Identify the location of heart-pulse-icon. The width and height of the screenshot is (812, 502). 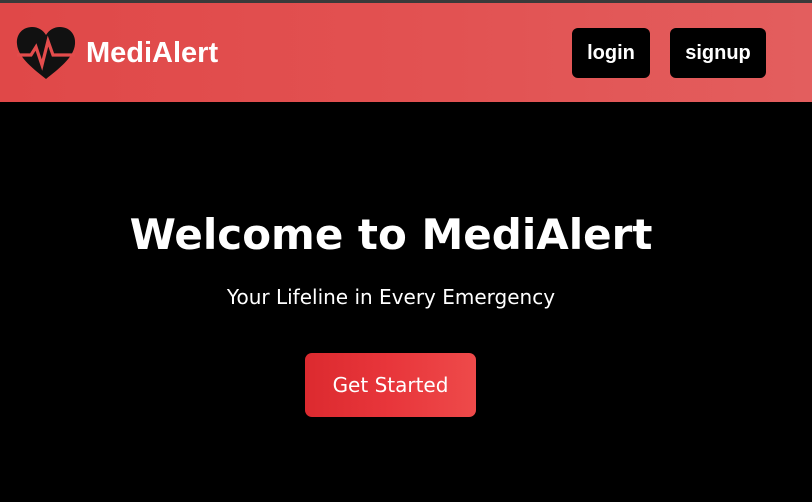
(46, 53).